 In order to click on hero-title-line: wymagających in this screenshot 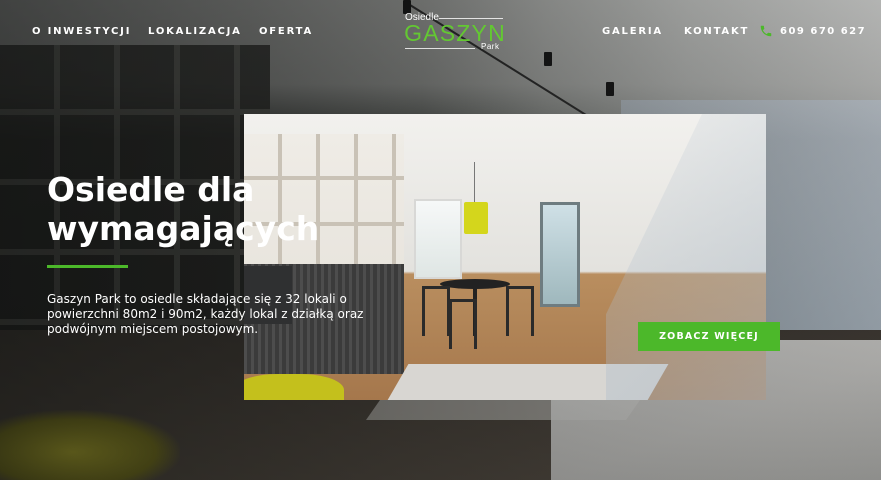, I will do `click(183, 228)`.